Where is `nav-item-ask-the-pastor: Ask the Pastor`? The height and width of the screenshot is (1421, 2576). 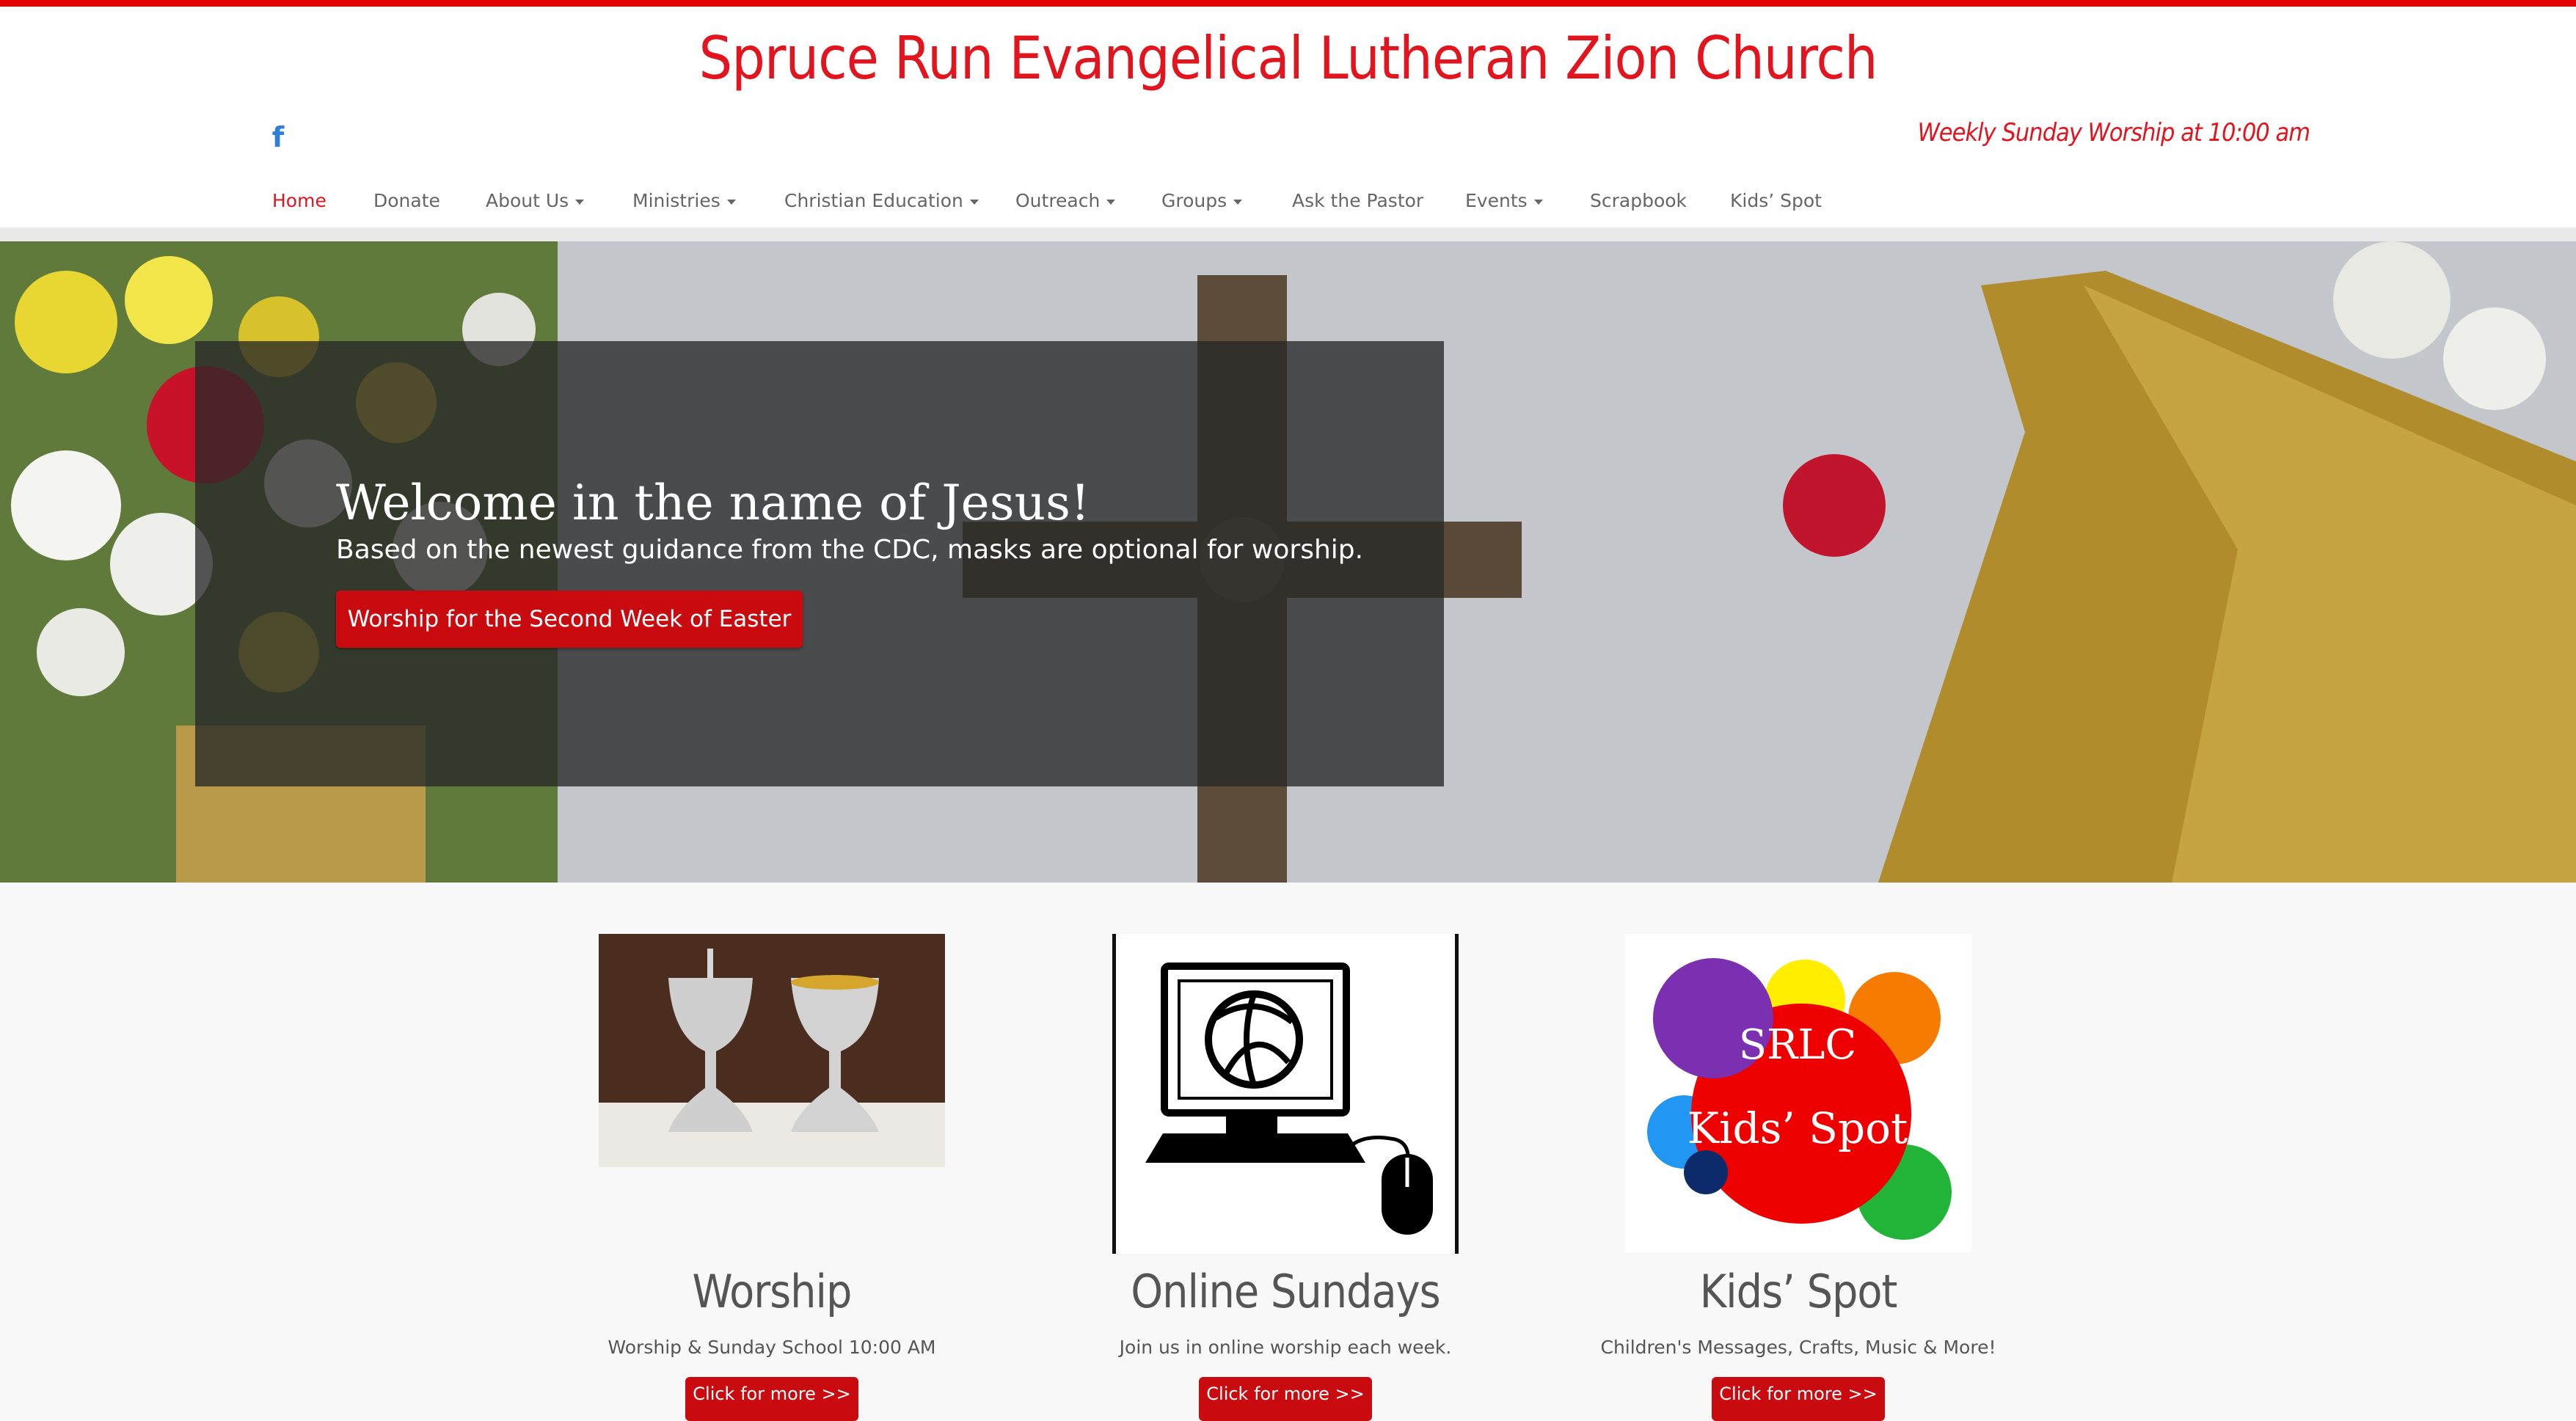
nav-item-ask-the-pastor: Ask the Pastor is located at coordinates (1357, 201).